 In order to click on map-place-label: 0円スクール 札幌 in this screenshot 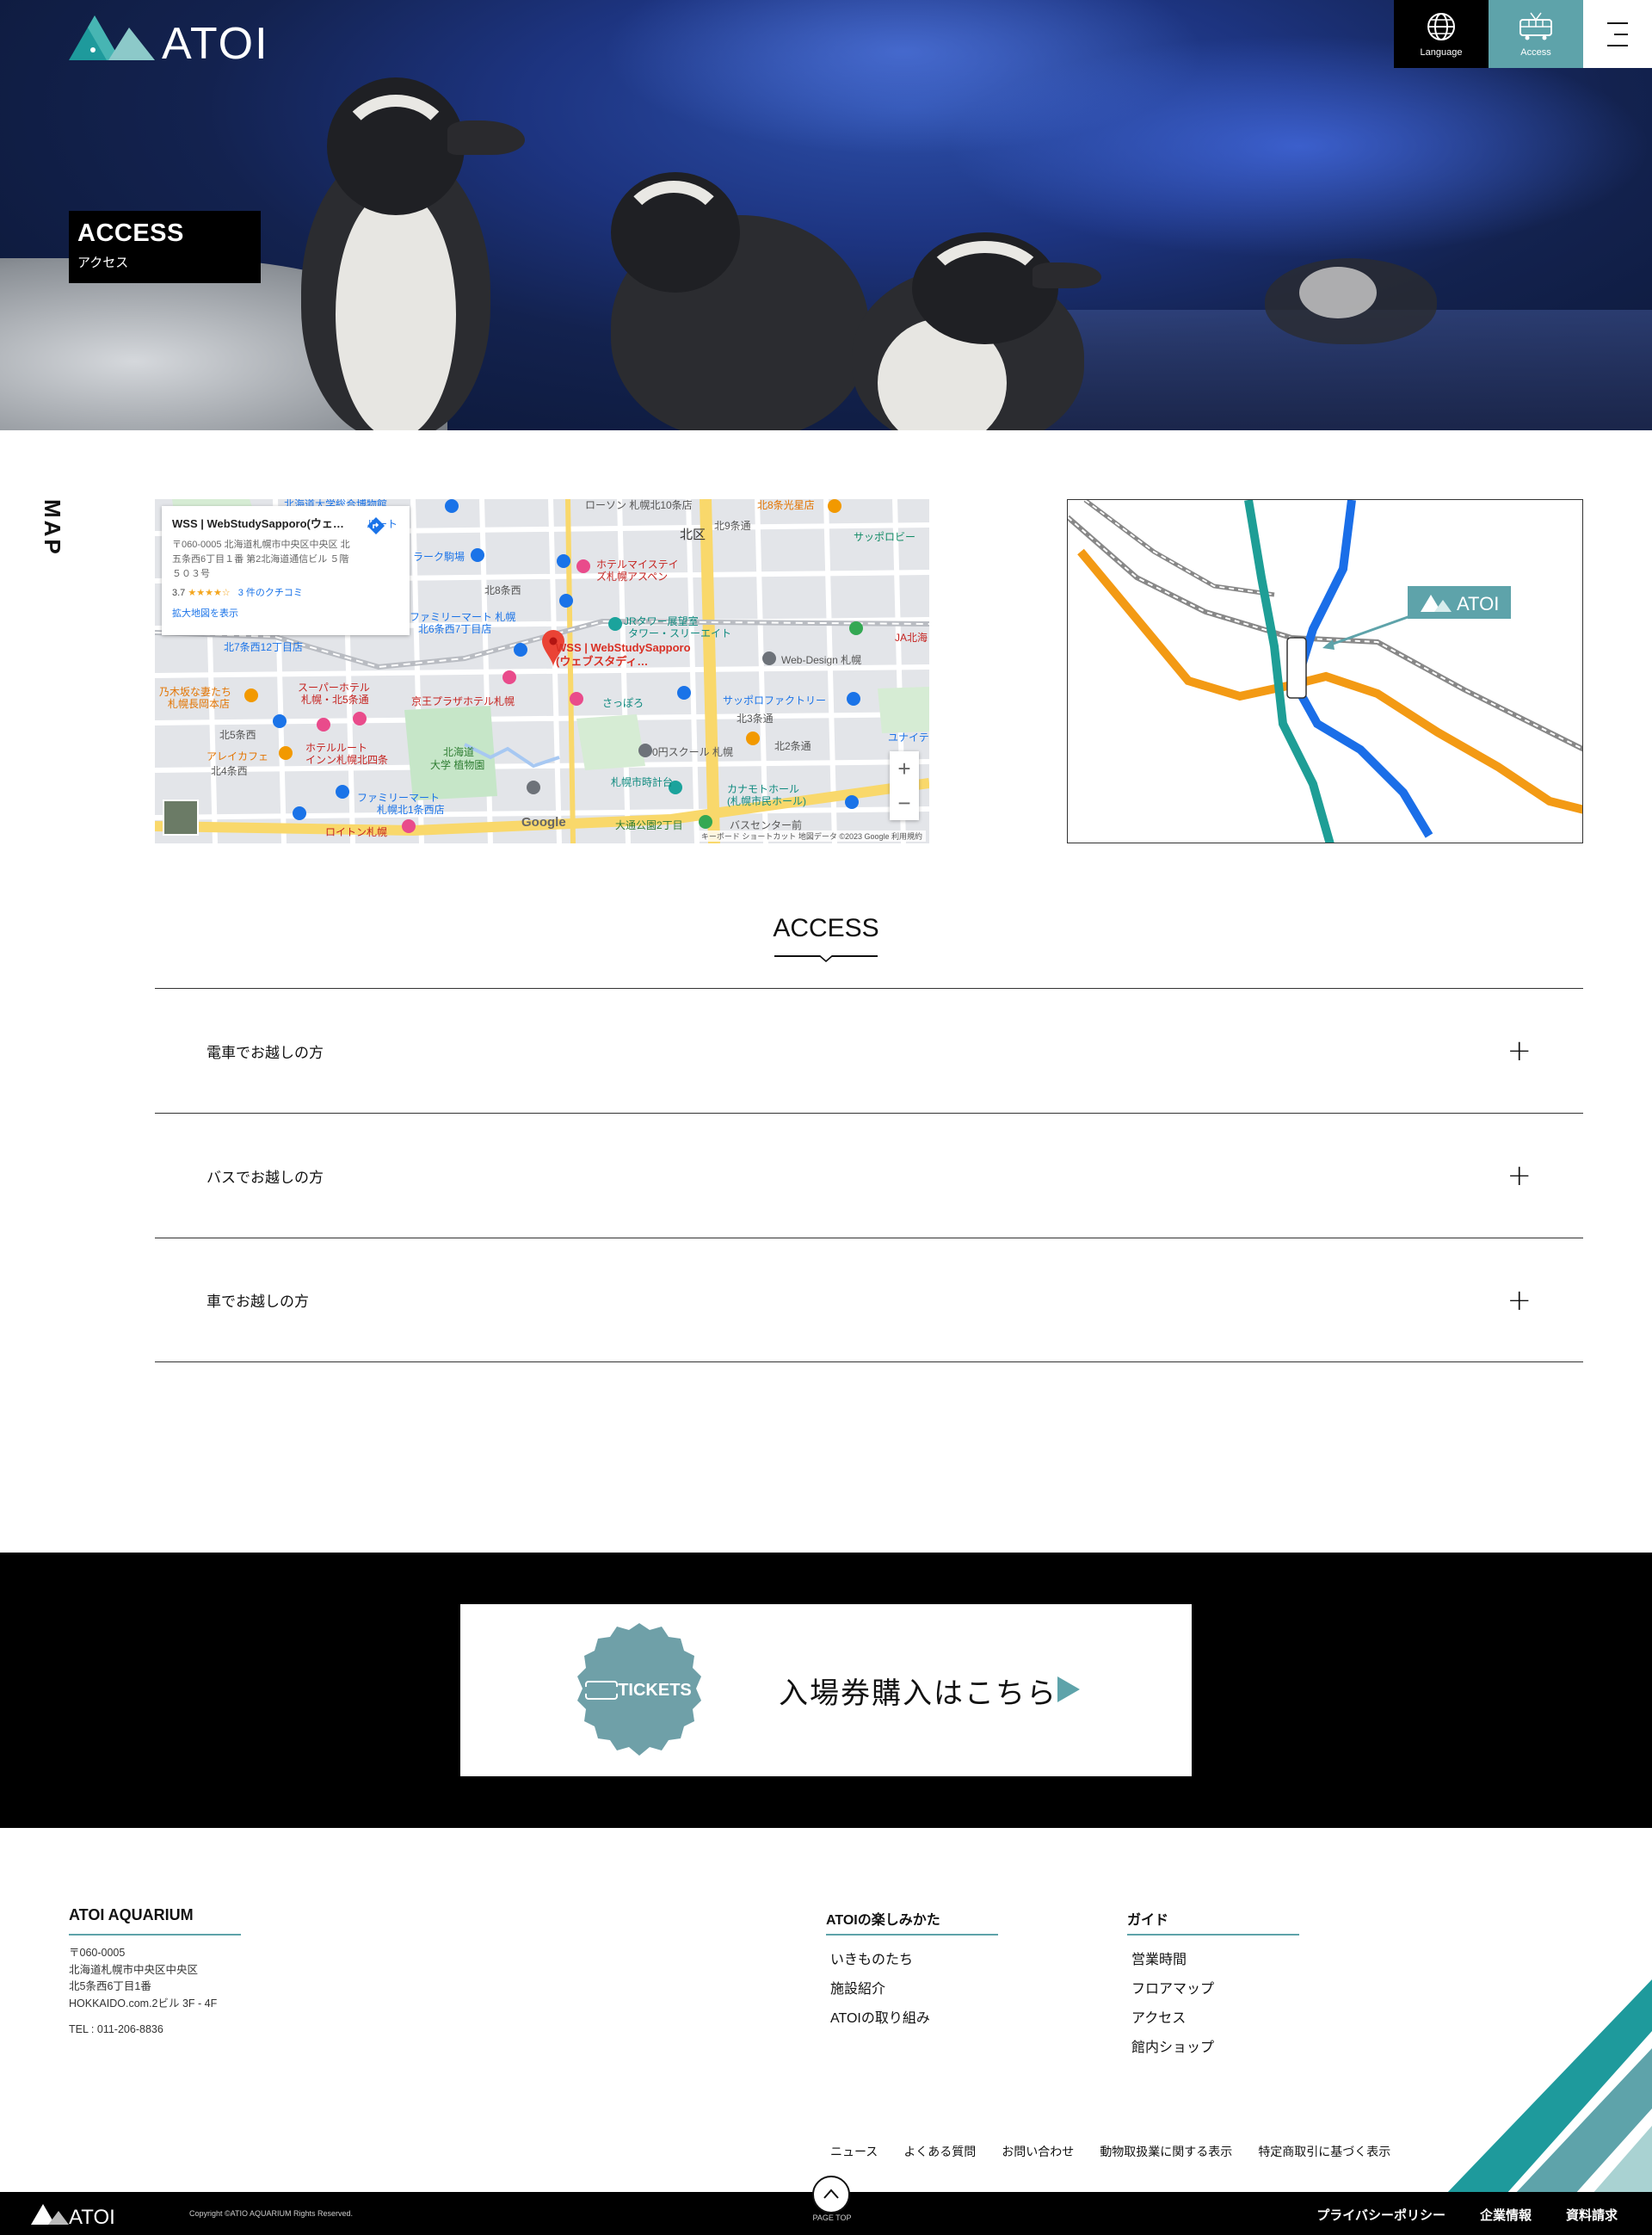, I will do `click(693, 752)`.